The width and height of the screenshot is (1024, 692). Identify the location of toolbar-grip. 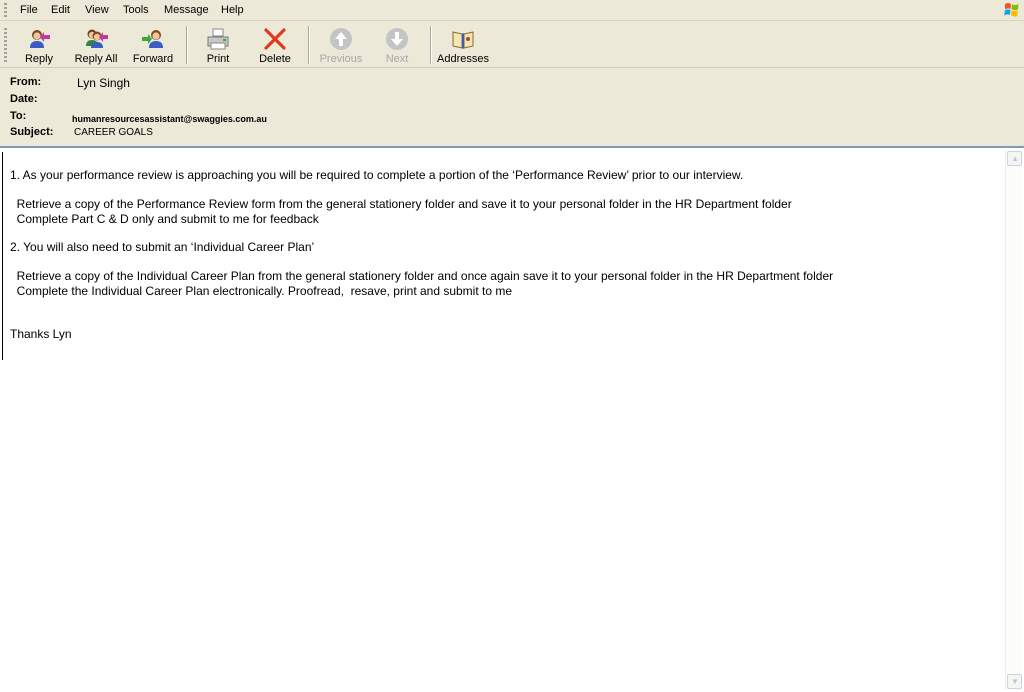
(5, 45).